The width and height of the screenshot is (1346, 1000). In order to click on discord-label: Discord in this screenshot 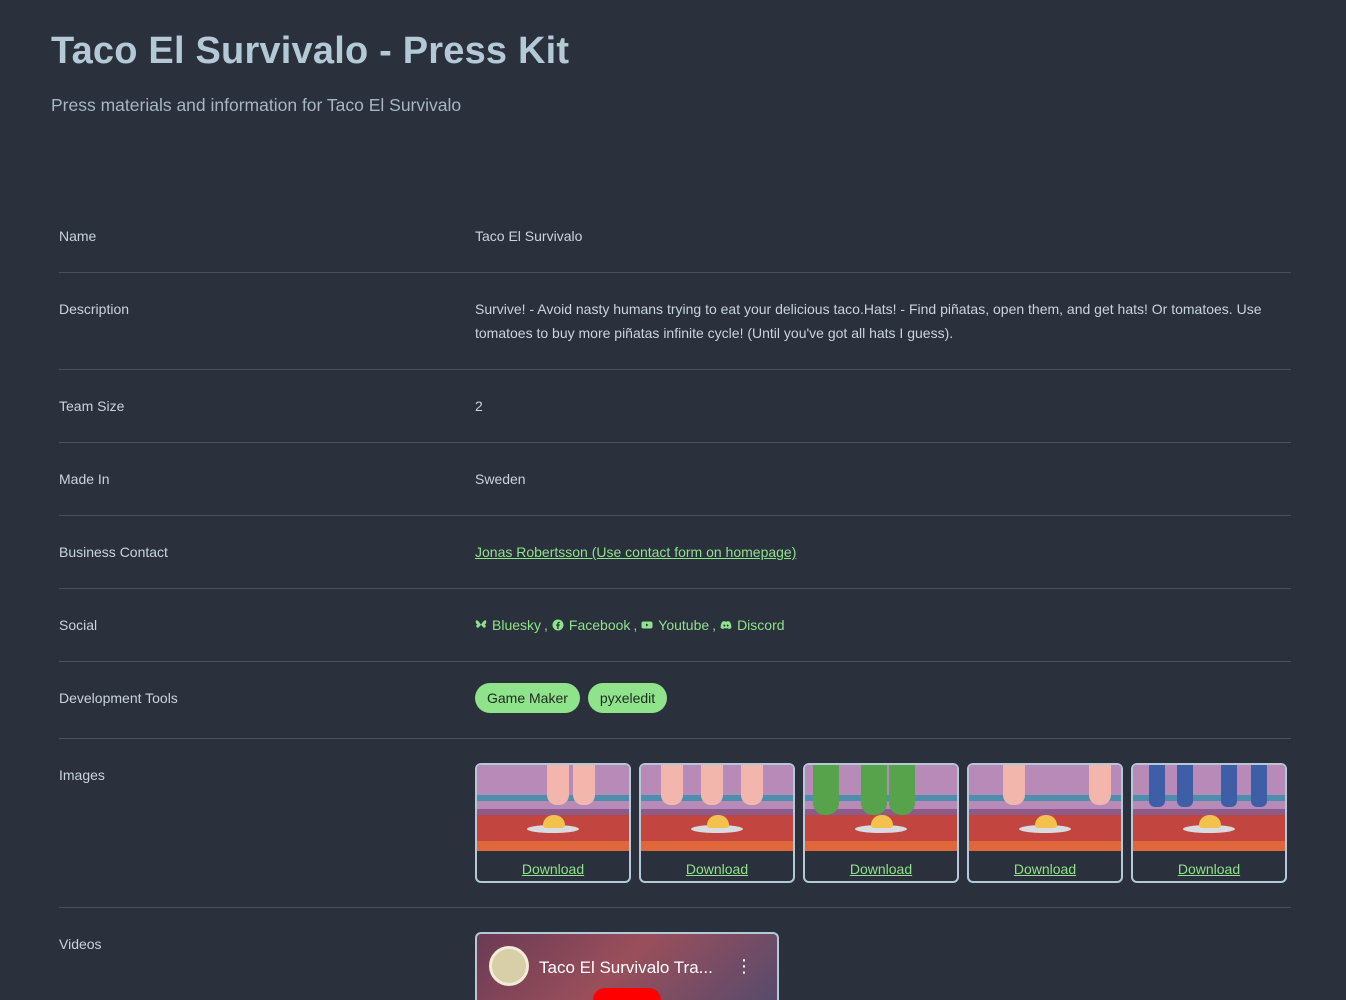, I will do `click(761, 625)`.